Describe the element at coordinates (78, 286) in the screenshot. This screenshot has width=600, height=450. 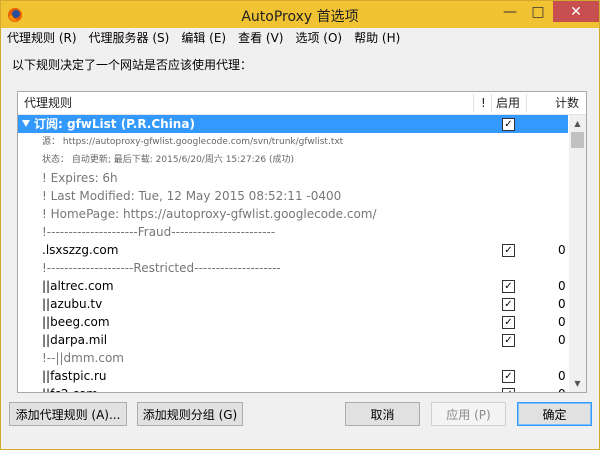
I see `rule-text: ||altrec.com` at that location.